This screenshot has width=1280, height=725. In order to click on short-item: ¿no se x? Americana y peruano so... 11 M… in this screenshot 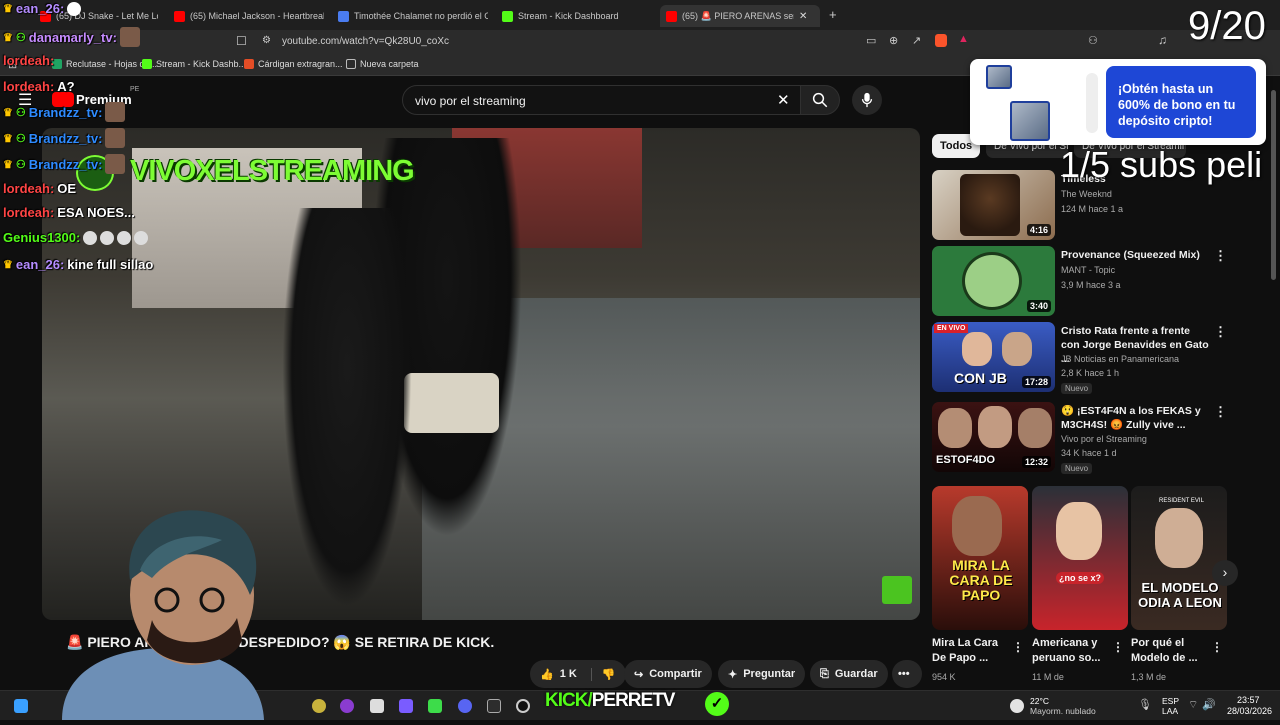, I will do `click(1080, 584)`.